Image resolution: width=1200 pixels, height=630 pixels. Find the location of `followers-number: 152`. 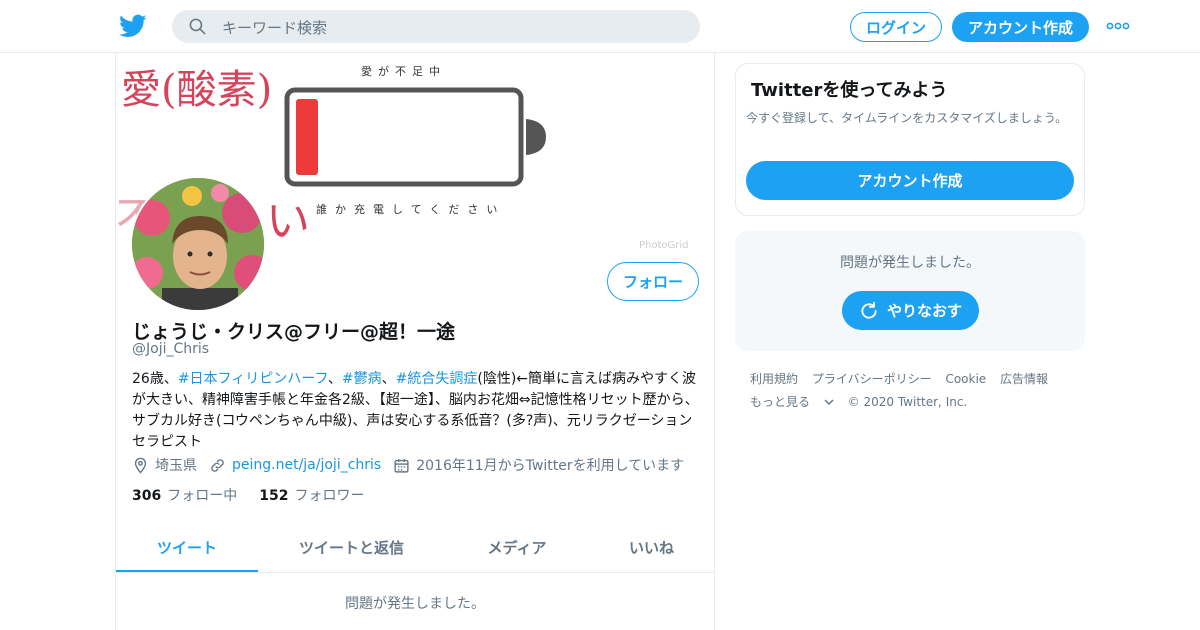

followers-number: 152 is located at coordinates (274, 496).